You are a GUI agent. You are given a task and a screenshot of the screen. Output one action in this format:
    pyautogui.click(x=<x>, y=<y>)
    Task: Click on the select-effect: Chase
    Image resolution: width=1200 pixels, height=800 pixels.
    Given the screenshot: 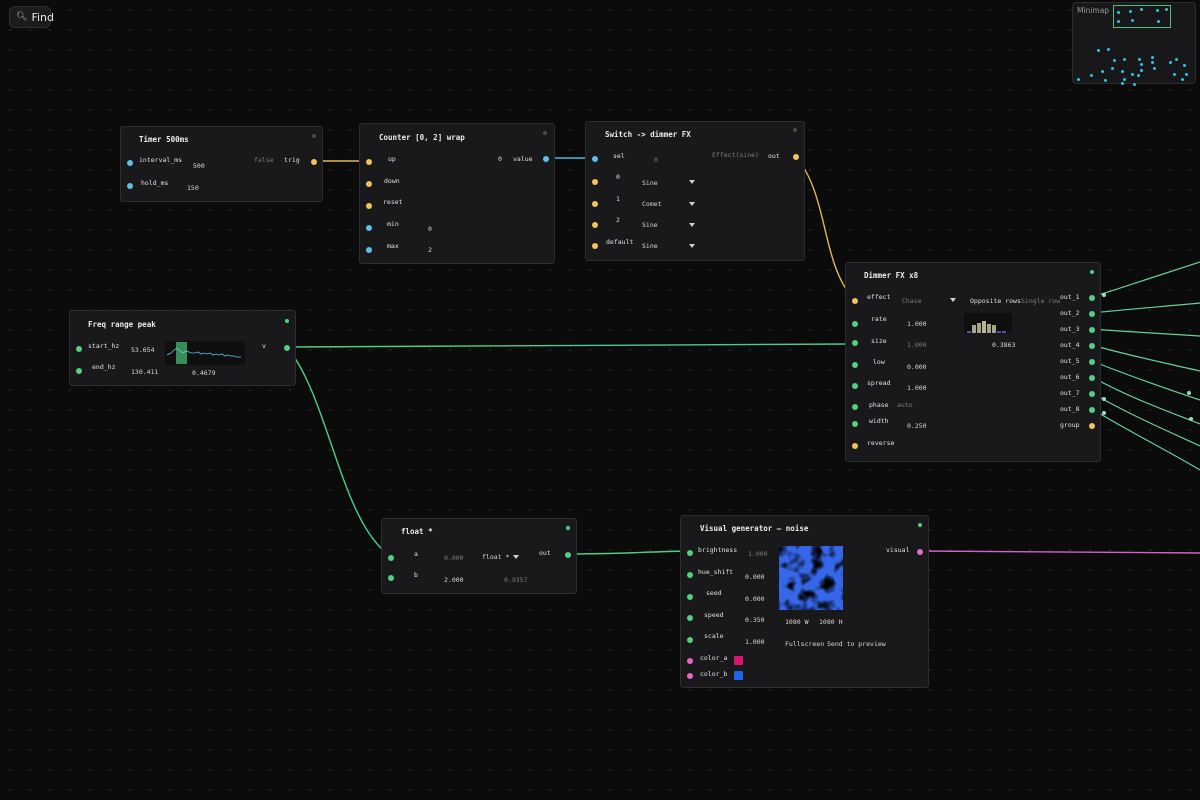 What is the action you would take?
    pyautogui.click(x=912, y=301)
    